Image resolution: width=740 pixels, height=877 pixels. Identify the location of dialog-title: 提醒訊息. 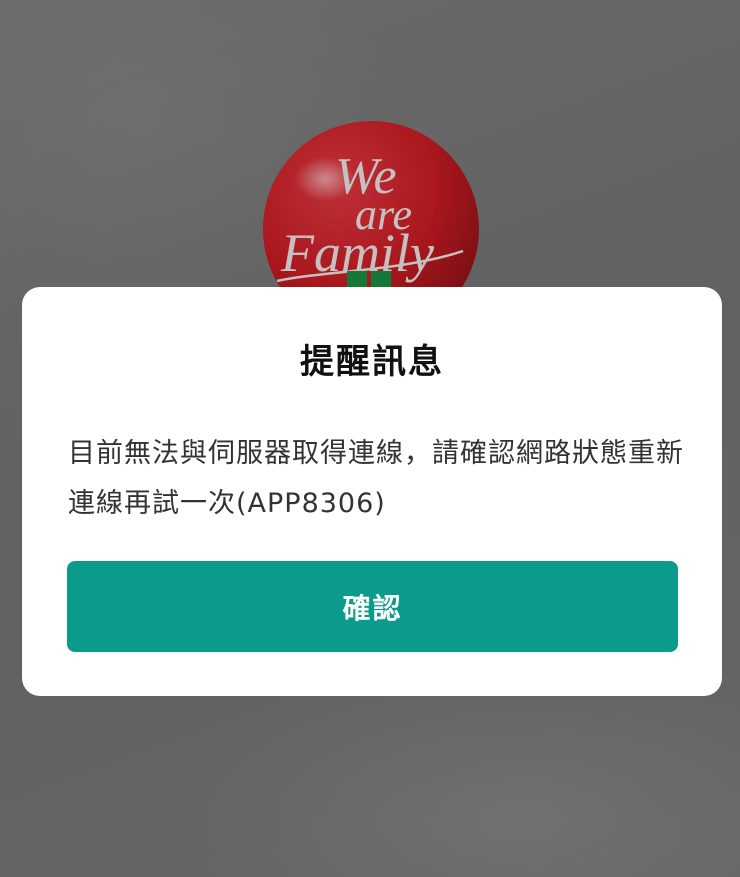
(372, 362).